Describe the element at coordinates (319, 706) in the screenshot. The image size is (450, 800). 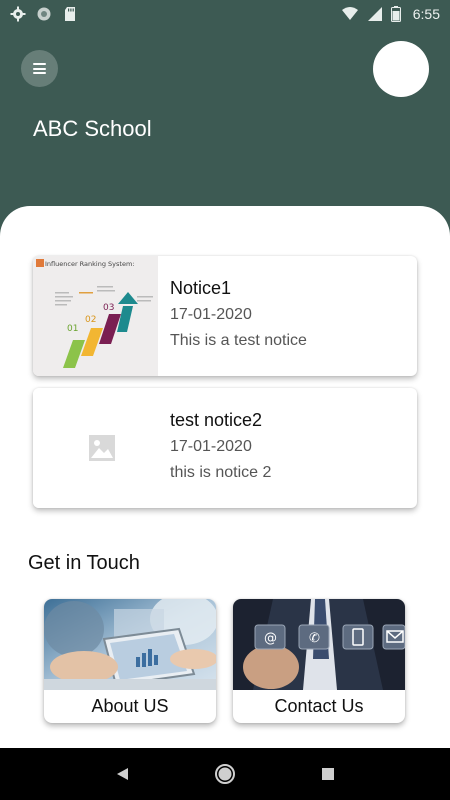
I see `contact-us-label: Contact Us` at that location.